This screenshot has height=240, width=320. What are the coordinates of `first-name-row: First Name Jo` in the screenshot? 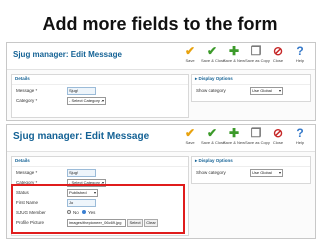 It's located at (100, 202).